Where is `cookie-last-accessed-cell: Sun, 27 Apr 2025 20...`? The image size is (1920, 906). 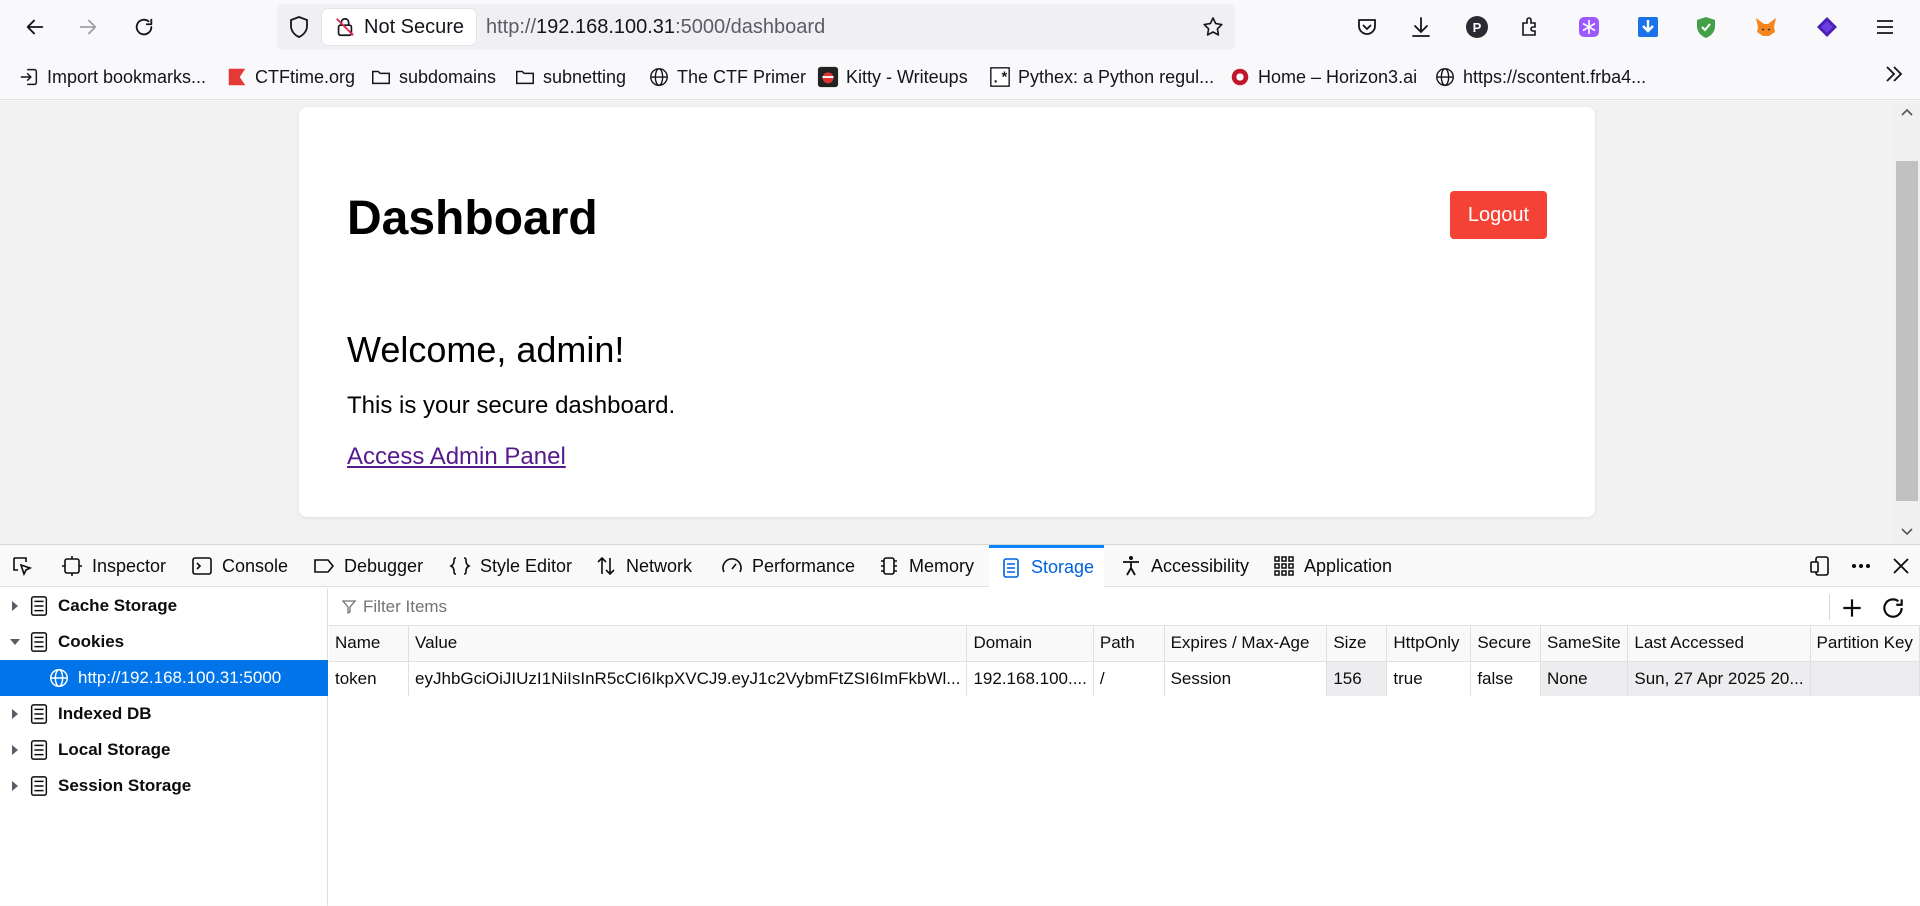
cookie-last-accessed-cell: Sun, 27 Apr 2025 20... is located at coordinates (1719, 678).